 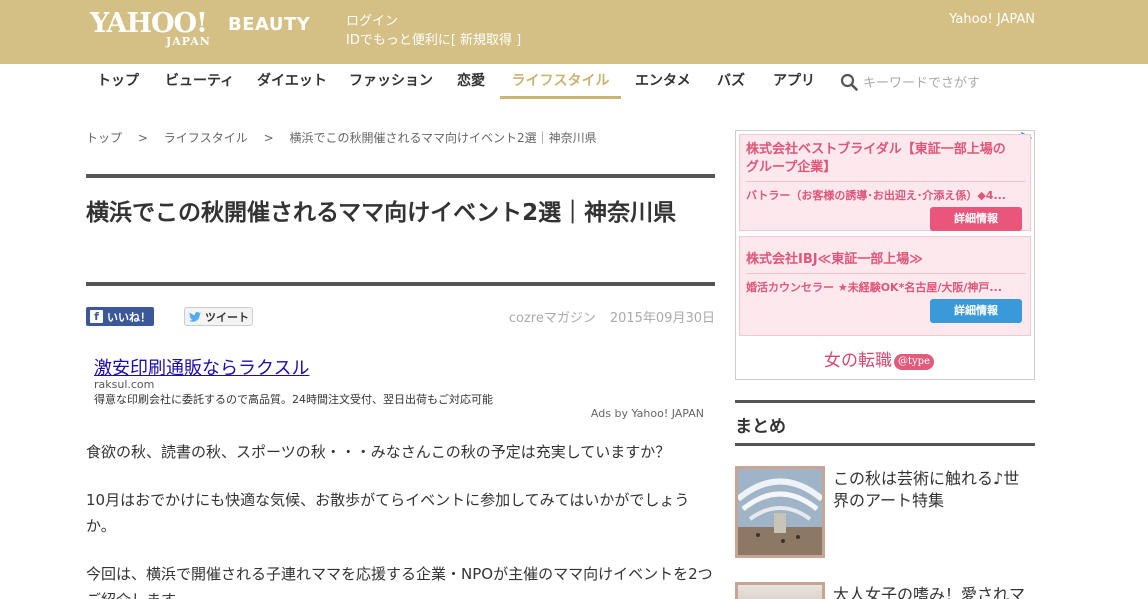 What do you see at coordinates (118, 81) in the screenshot?
I see `nav-item-top: トップ` at bounding box center [118, 81].